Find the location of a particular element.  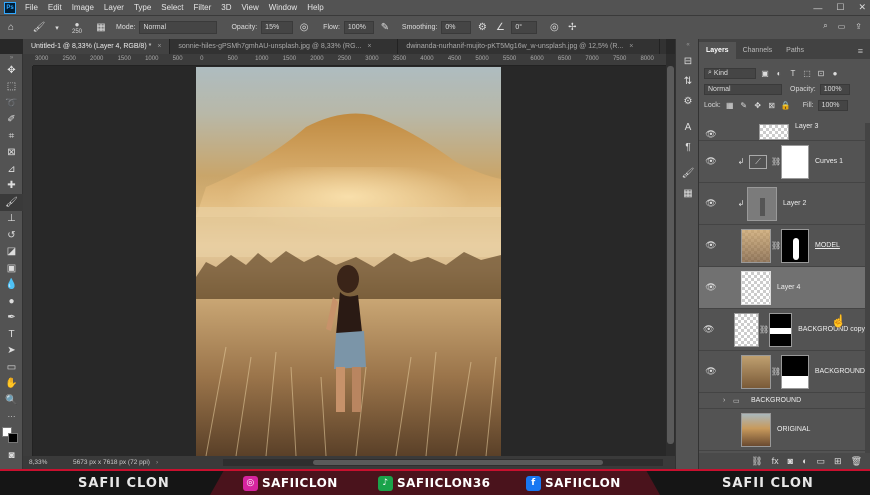

lock-position-icon: ✥ is located at coordinates (758, 105).